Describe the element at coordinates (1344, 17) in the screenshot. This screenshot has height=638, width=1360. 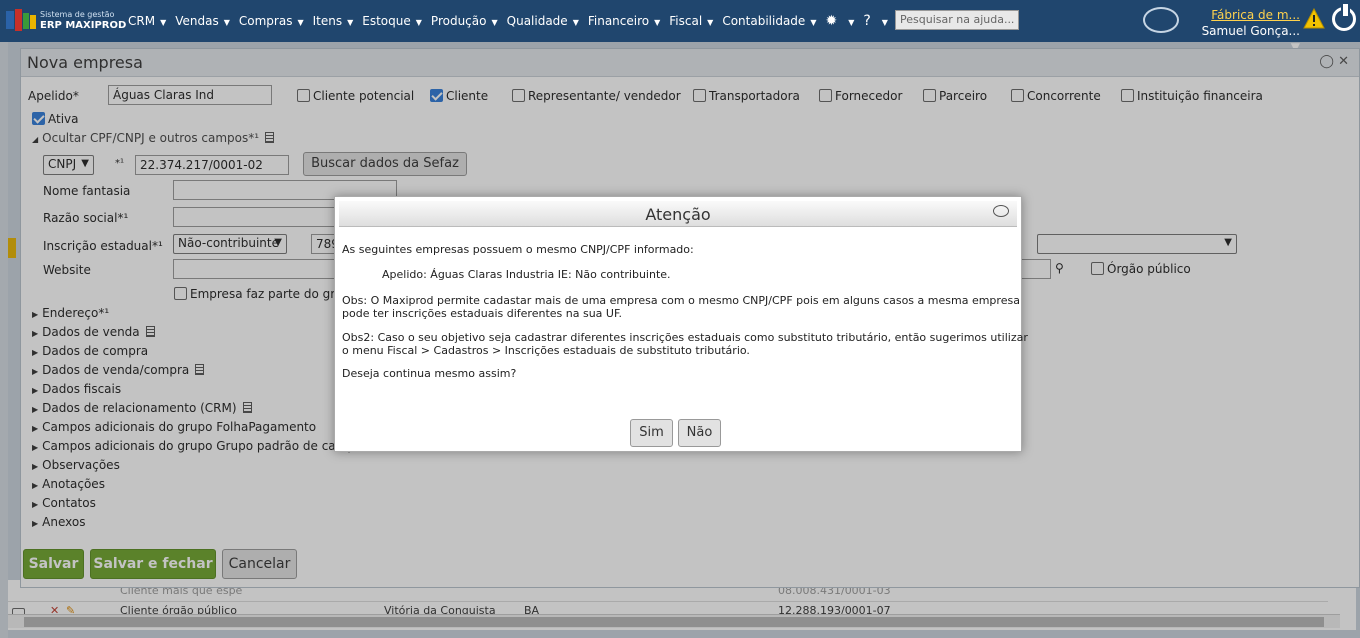
I see `power-icon` at that location.